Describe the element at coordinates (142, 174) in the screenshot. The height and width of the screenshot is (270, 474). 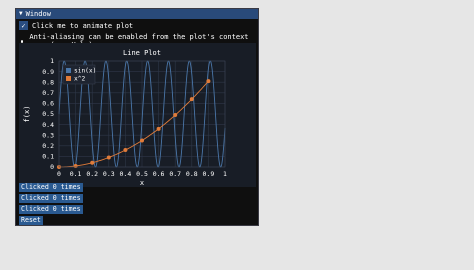
I see `x-tick-label: 0.5` at that location.